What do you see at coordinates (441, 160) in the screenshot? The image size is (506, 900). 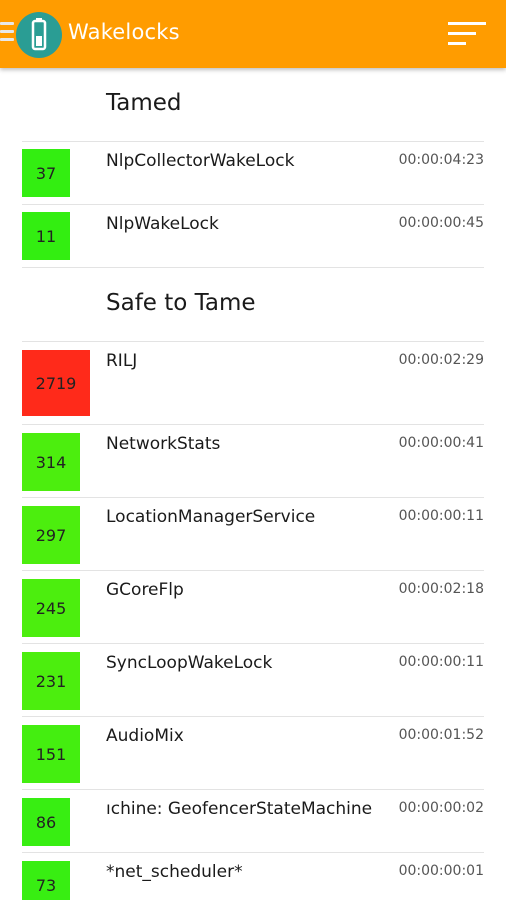 I see `wakelock-time: 00:00:04:23` at bounding box center [441, 160].